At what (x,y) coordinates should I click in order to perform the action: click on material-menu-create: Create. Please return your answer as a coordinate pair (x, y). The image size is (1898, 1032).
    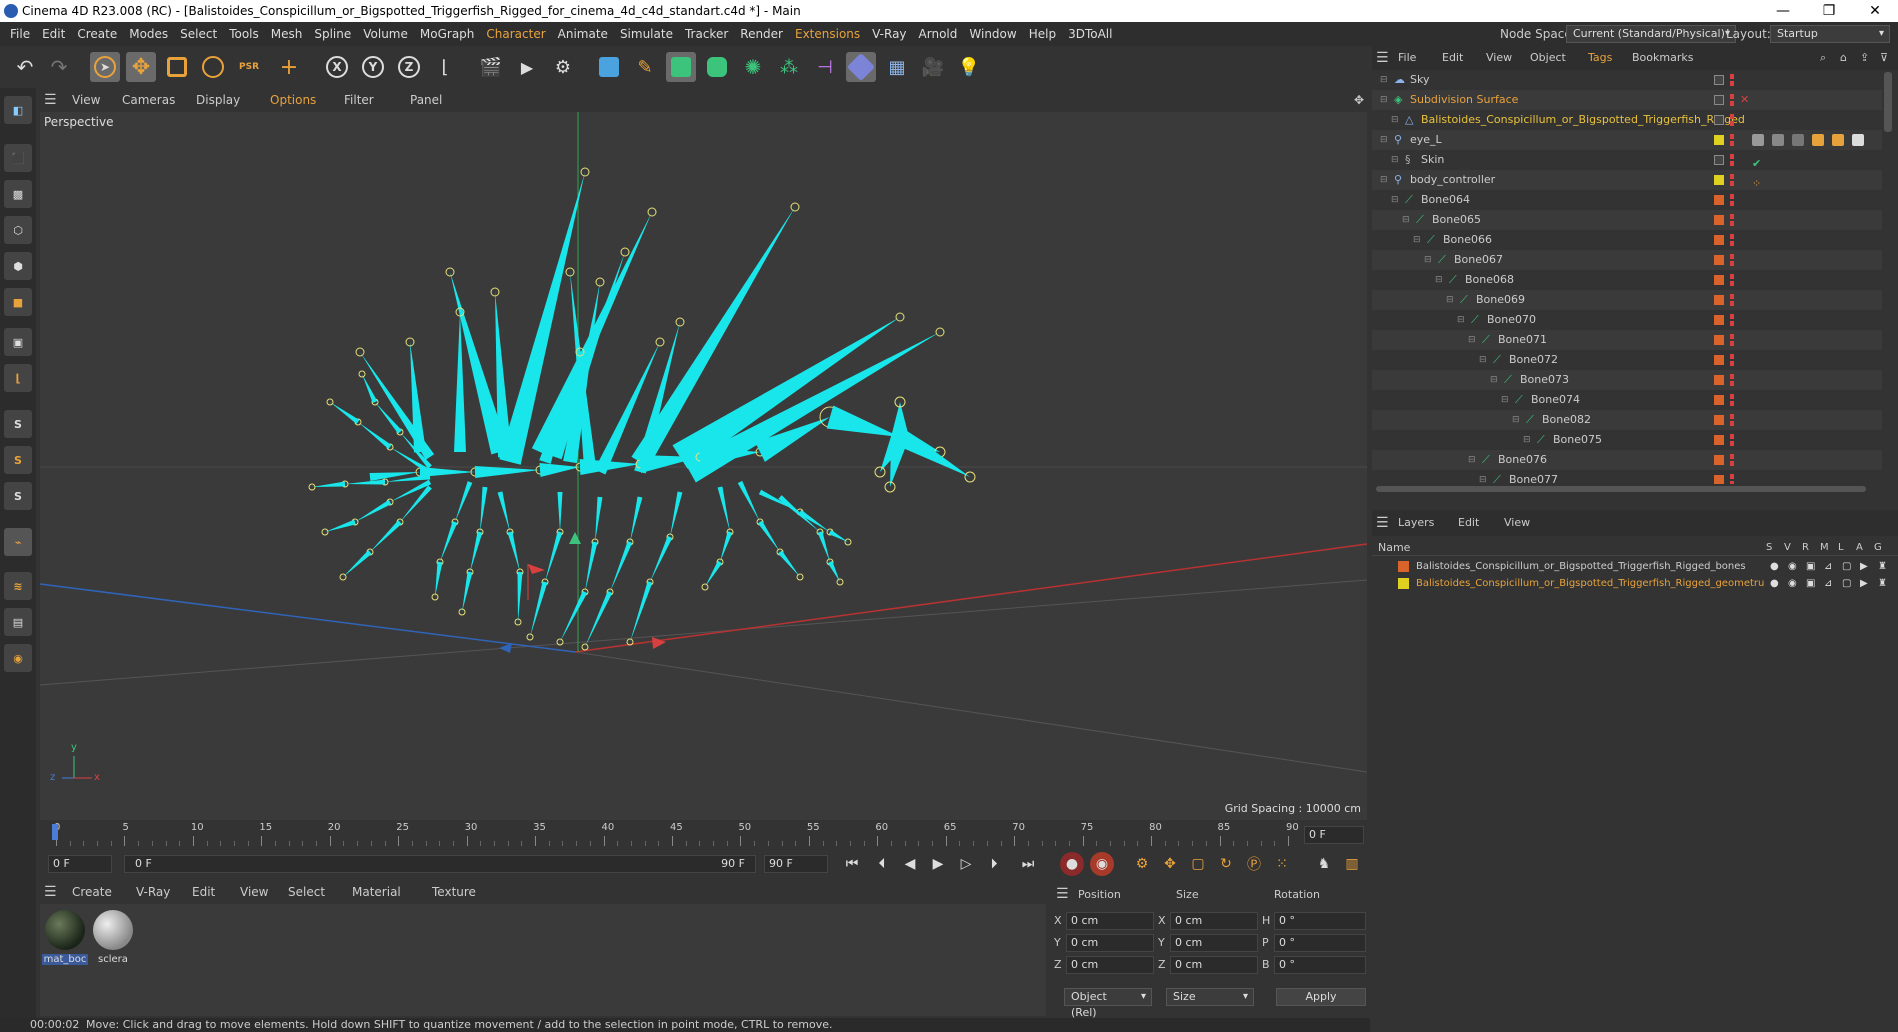
    Looking at the image, I should click on (92, 892).